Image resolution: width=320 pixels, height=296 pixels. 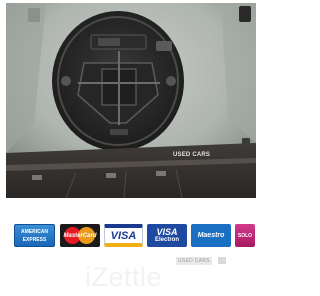 I want to click on mastercard-label: MasterCard, so click(x=80, y=235).